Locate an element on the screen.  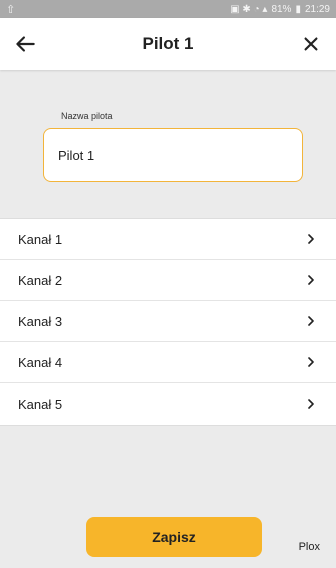
channel-item-1: Kanał 1 is located at coordinates (168, 239).